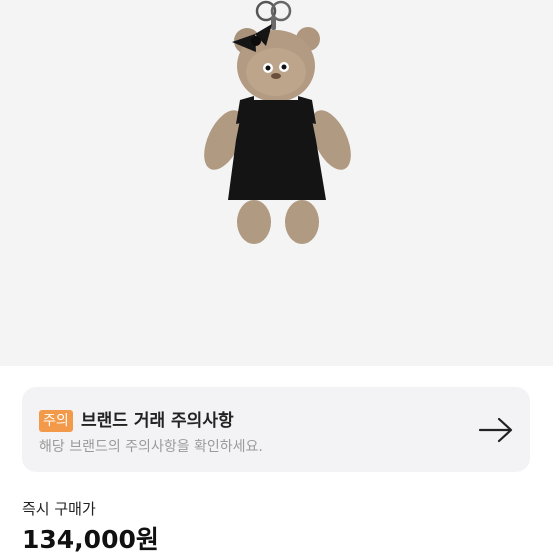 Image resolution: width=553 pixels, height=556 pixels. Describe the element at coordinates (277, 122) in the screenshot. I see `bear-keyring-image` at that location.